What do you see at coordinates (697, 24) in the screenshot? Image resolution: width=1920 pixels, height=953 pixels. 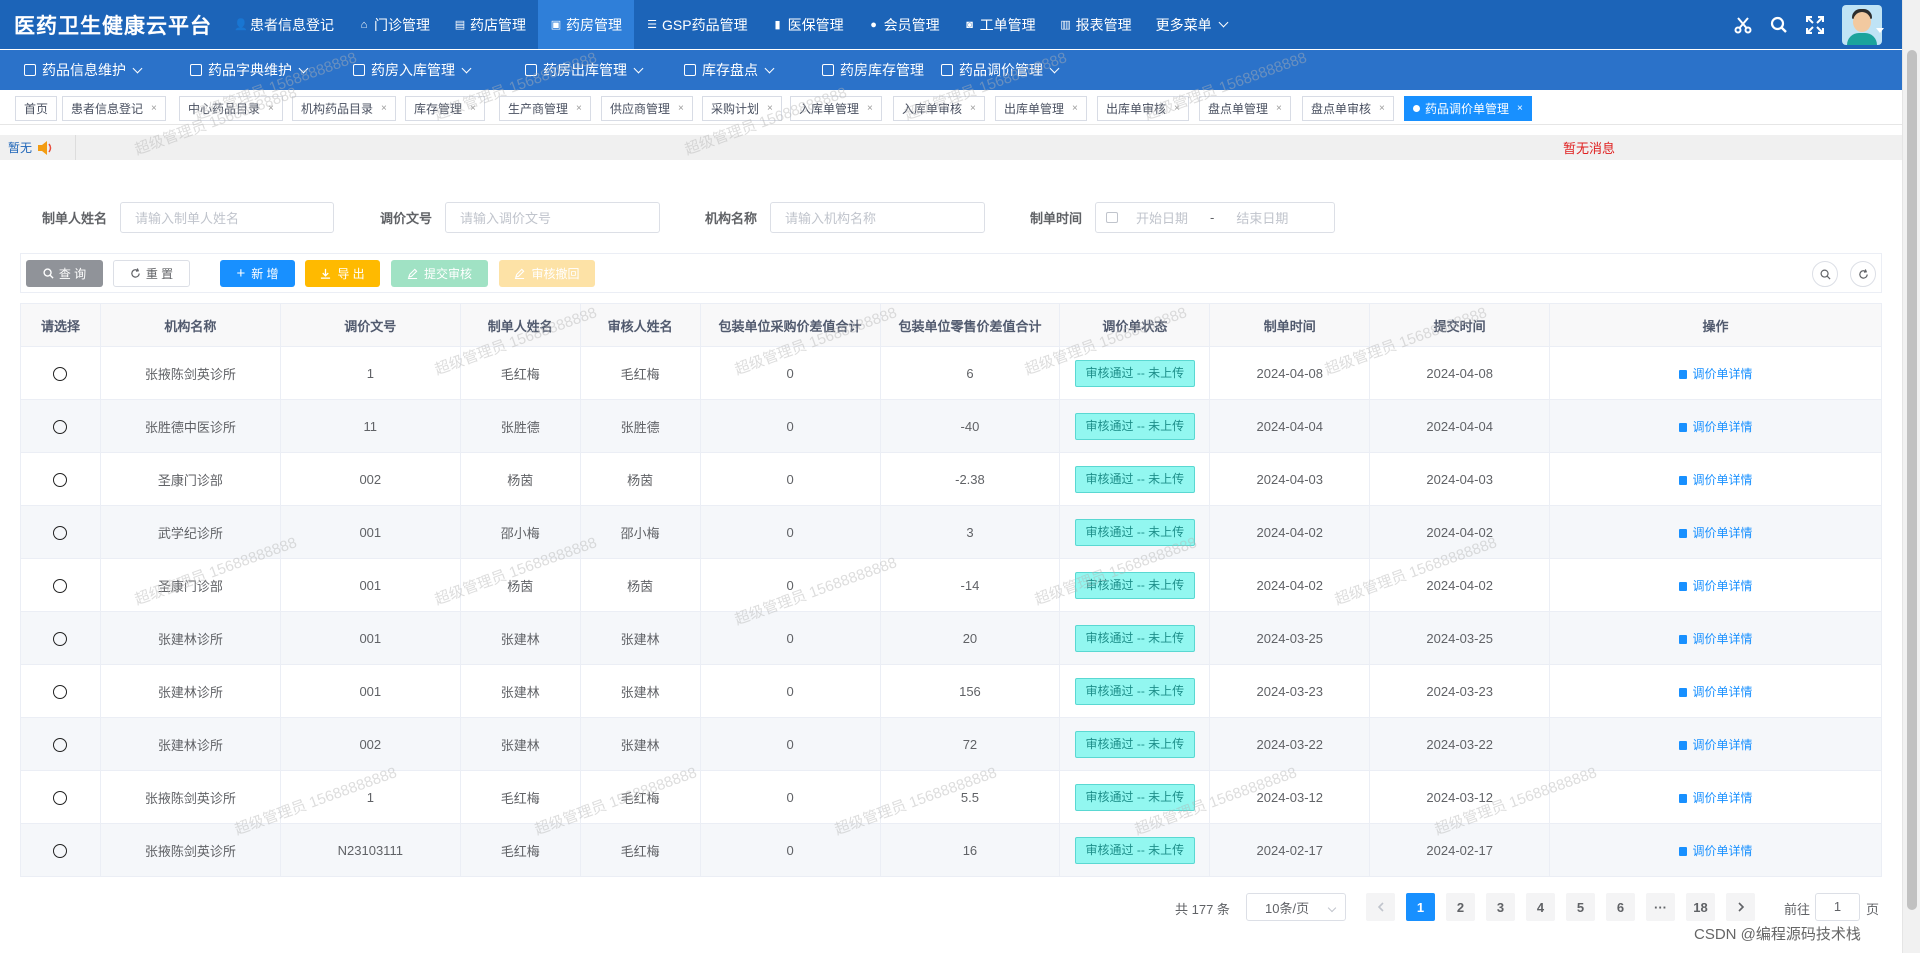 I see `topnav-item-4: ☰ GSP药品管理` at bounding box center [697, 24].